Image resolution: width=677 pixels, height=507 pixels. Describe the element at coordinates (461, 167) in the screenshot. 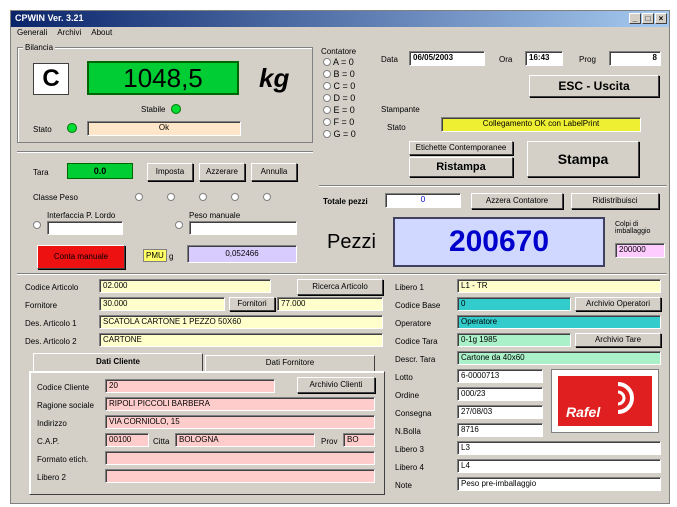

I see `reprint-button: Ristampa` at that location.